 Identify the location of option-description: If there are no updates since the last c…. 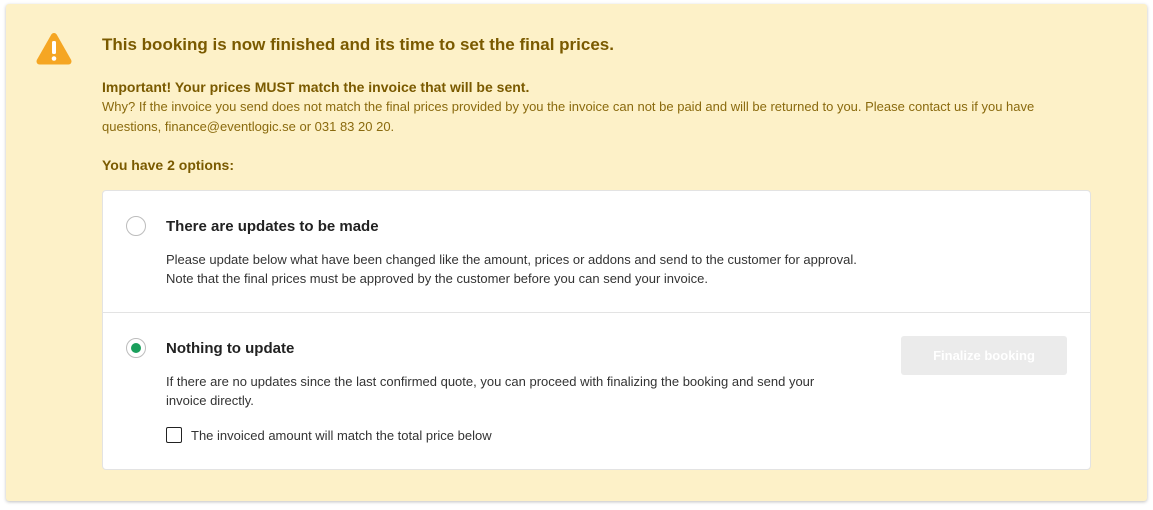
(490, 391).